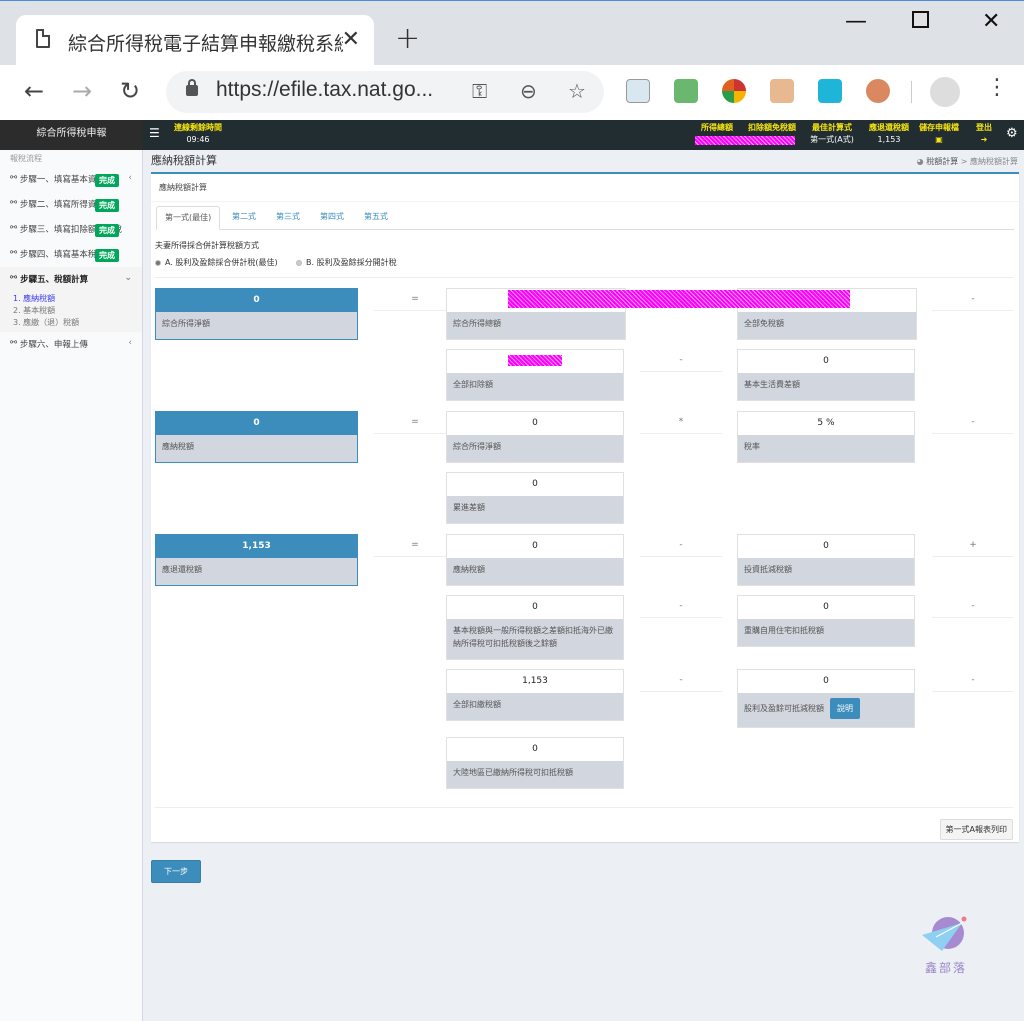 The image size is (1024, 1021). Describe the element at coordinates (188, 218) in the screenshot. I see `tab-formula-1: 第一式(最佳)` at that location.